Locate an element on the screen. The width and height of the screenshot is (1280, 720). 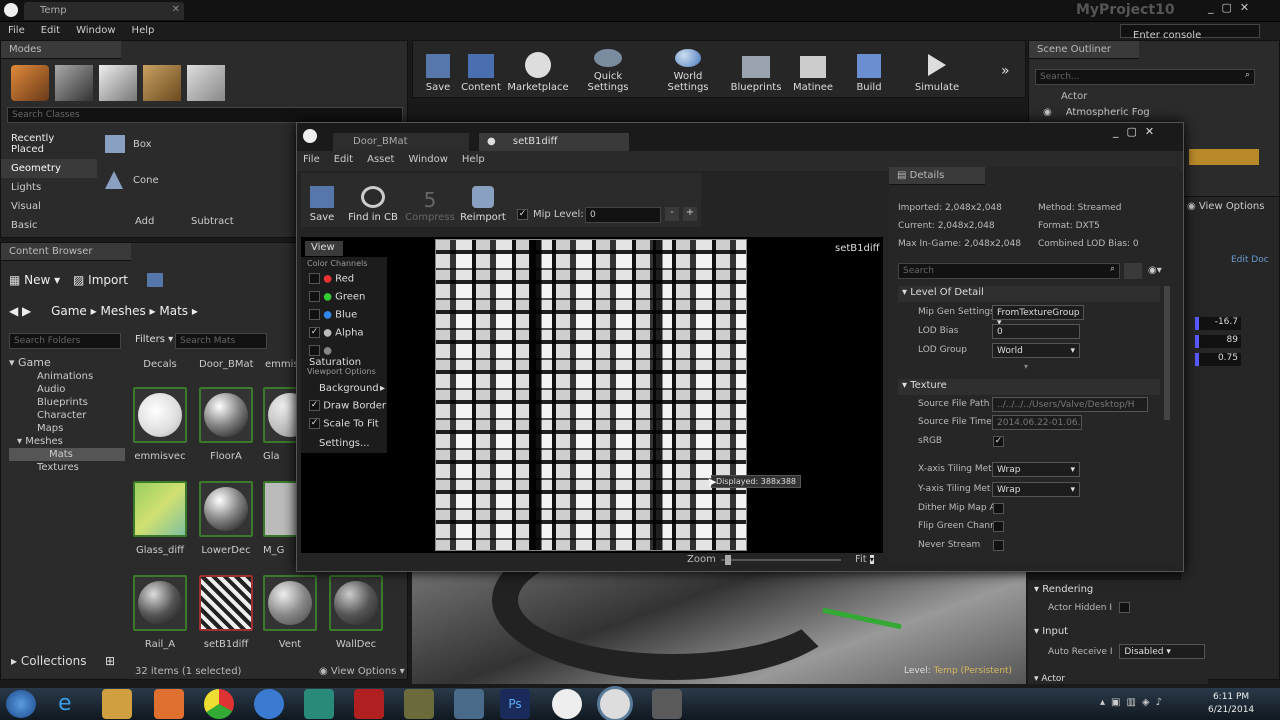
reimport-button: Reimport is located at coordinates (483, 201).